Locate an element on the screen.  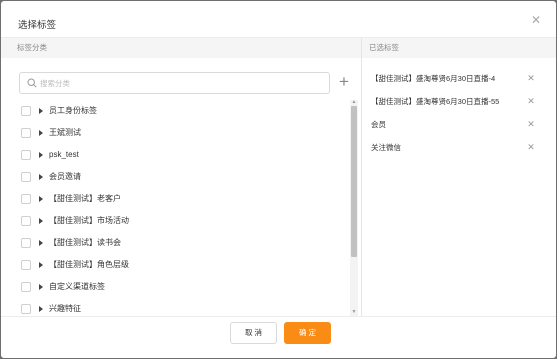
tree-item: 【甜佳测试】老客户 is located at coordinates (184, 199).